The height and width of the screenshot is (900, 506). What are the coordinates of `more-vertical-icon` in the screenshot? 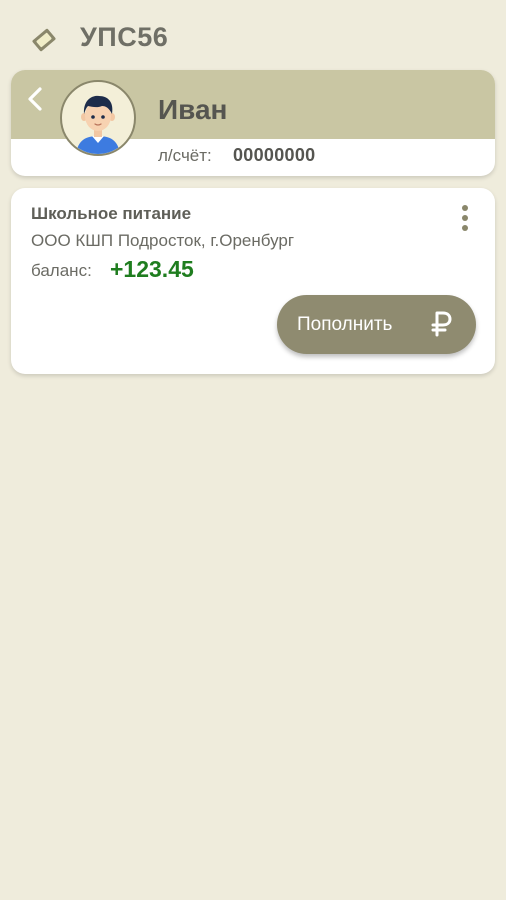 It's located at (465, 219).